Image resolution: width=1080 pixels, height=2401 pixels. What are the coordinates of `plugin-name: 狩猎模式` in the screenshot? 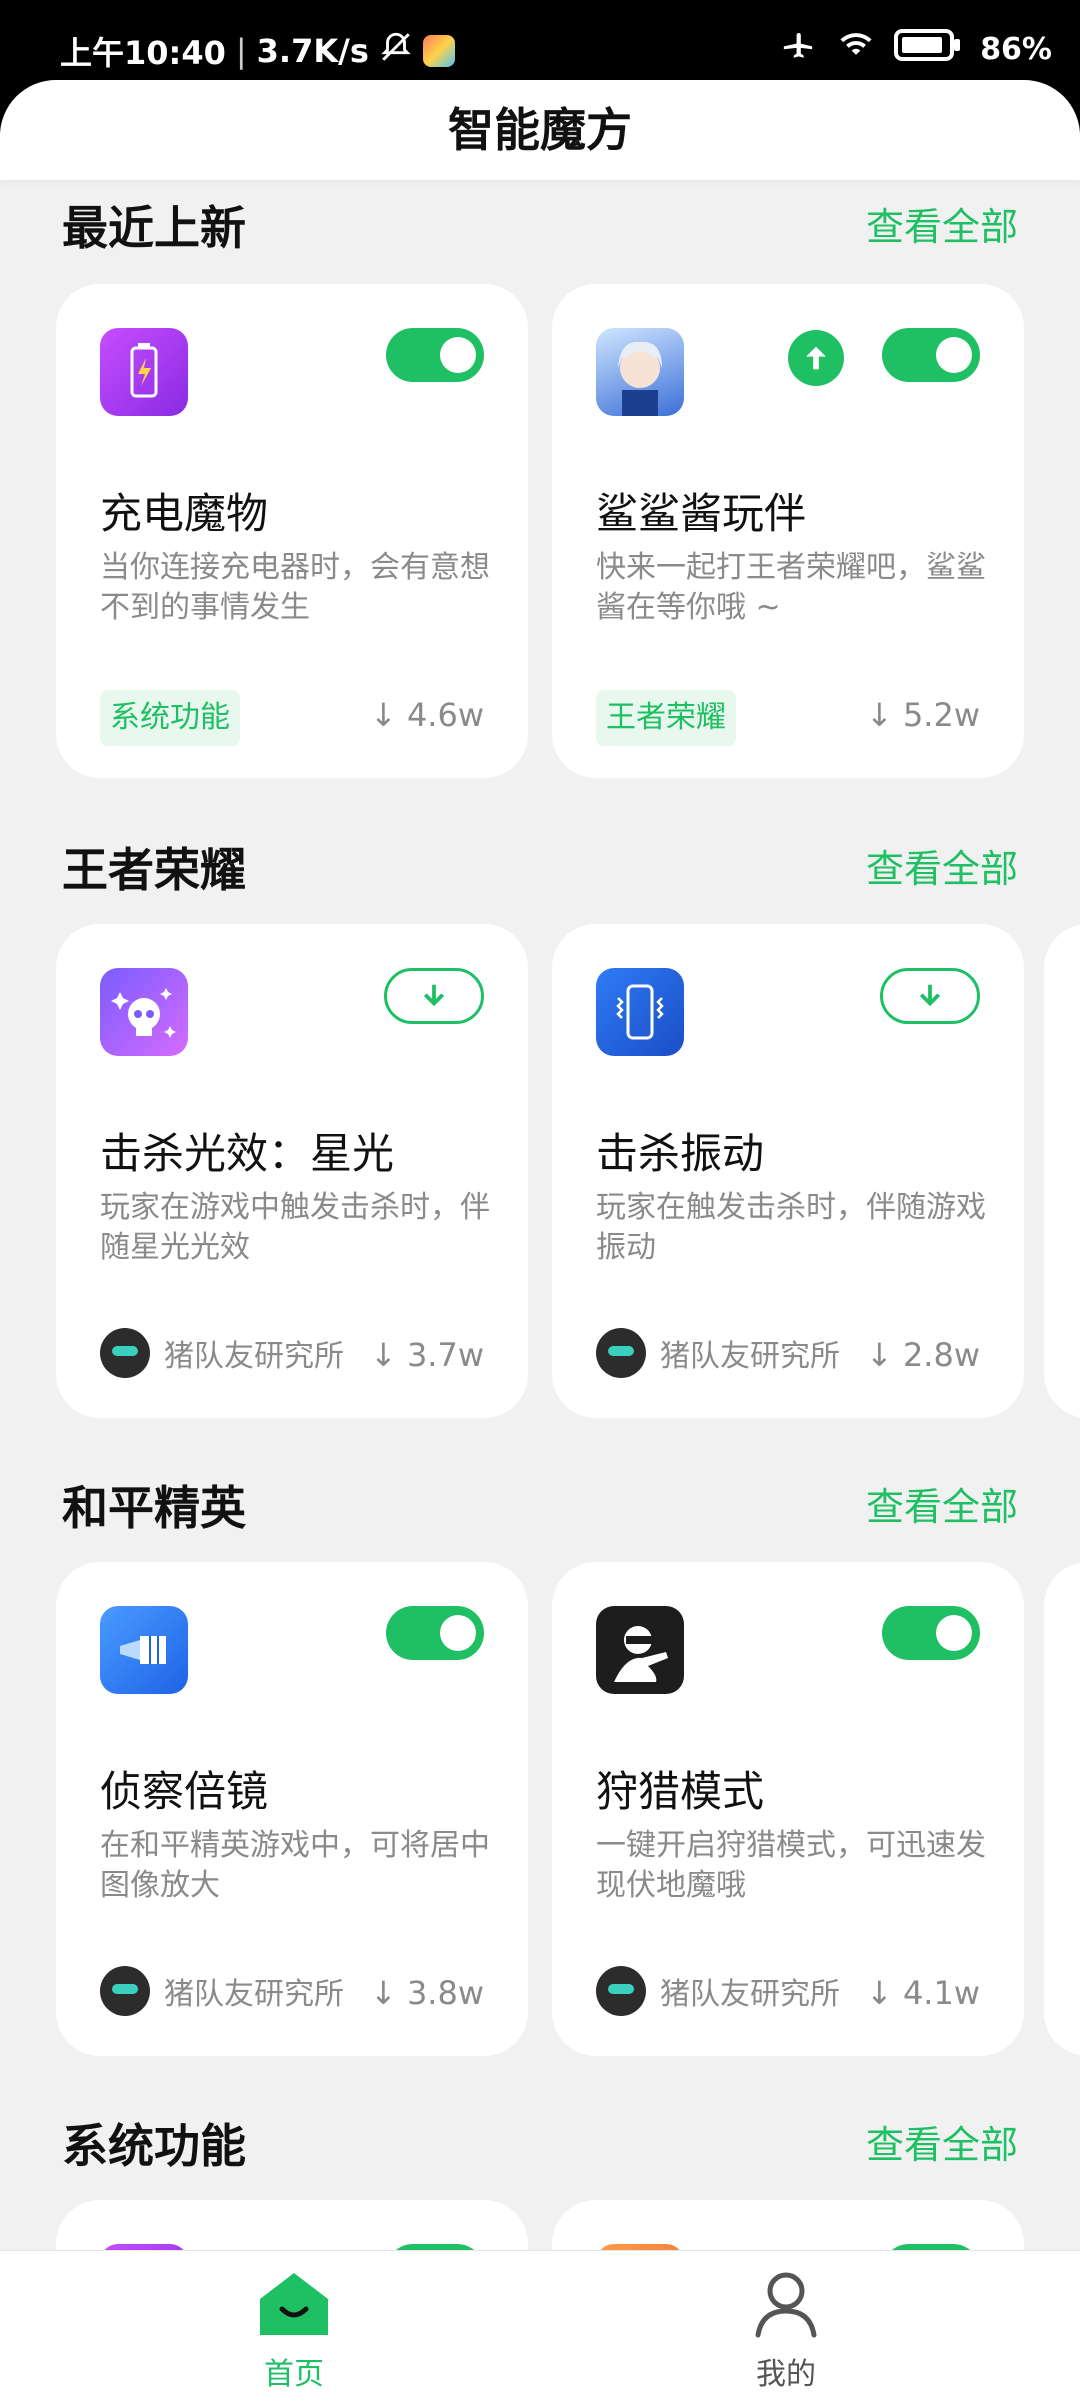 It's located at (680, 1791).